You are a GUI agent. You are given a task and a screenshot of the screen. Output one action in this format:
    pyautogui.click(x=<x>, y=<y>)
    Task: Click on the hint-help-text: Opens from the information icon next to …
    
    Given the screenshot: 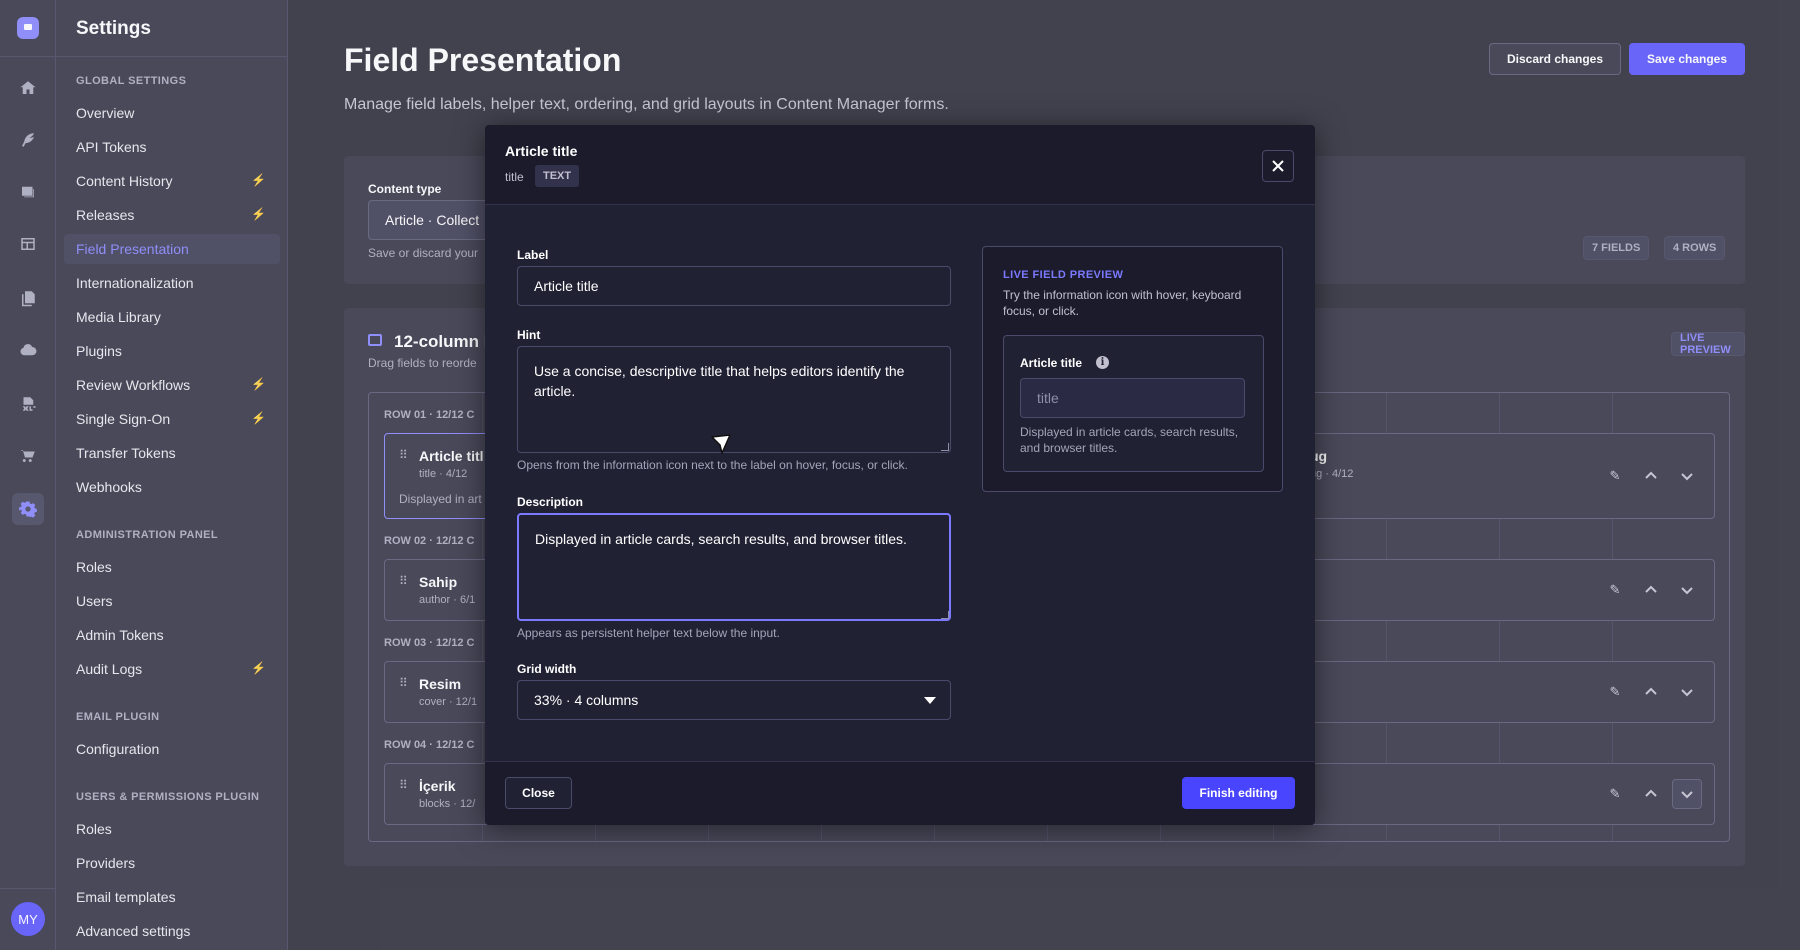 What is the action you would take?
    pyautogui.click(x=712, y=465)
    